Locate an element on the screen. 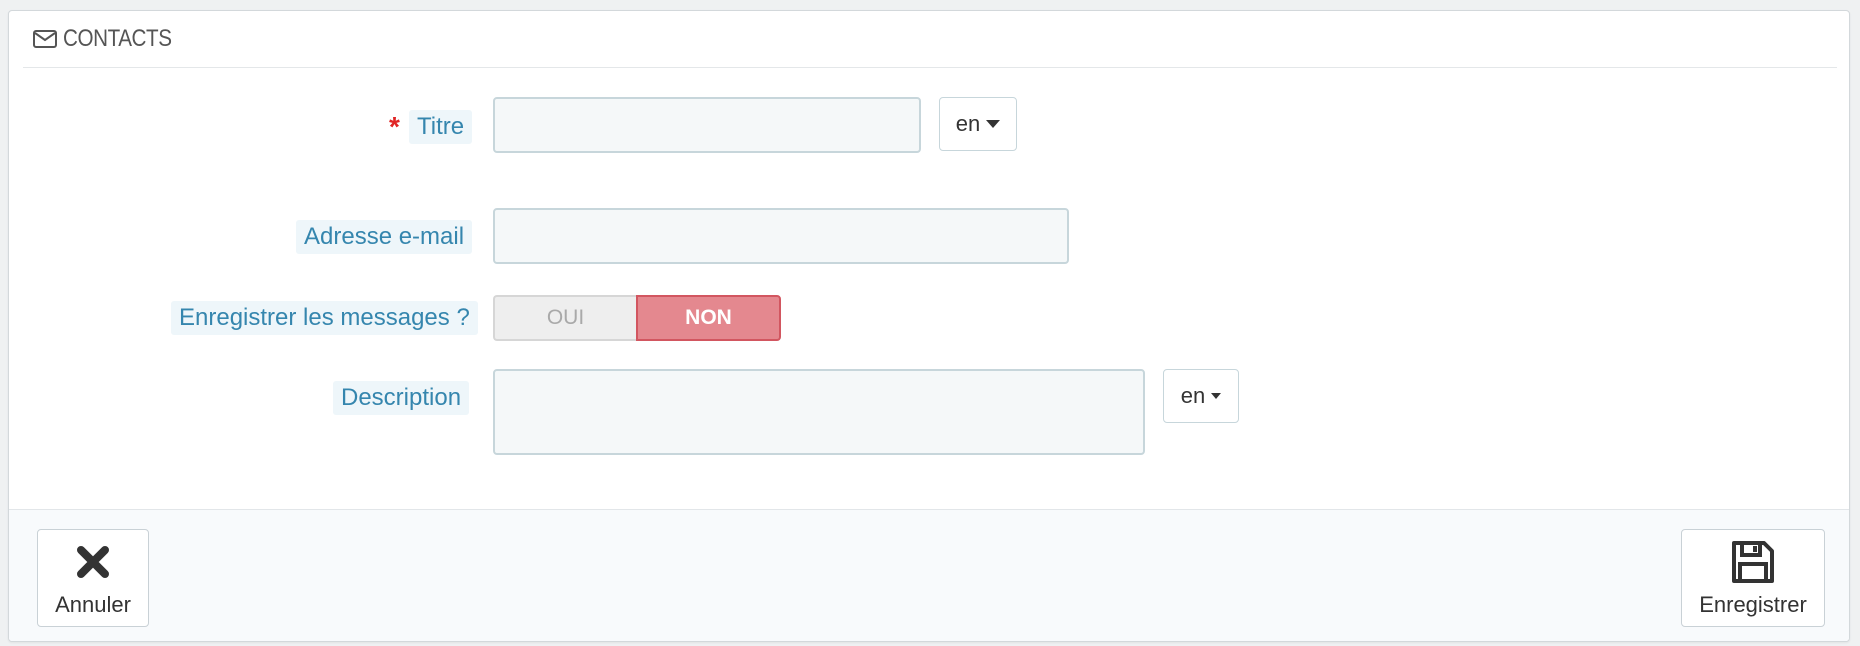 This screenshot has width=1860, height=646. title-language-dropdown: en is located at coordinates (978, 124).